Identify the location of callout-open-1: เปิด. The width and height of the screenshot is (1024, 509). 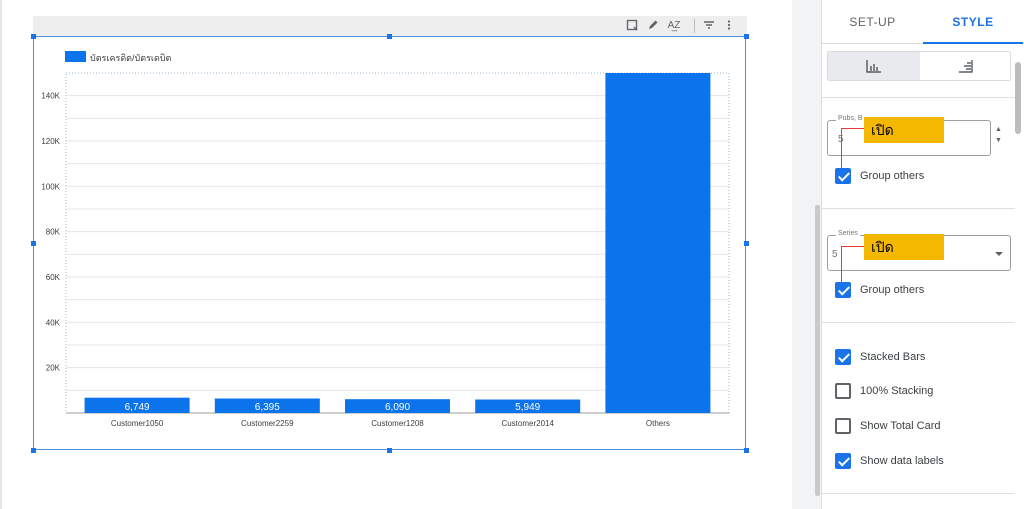
(904, 130).